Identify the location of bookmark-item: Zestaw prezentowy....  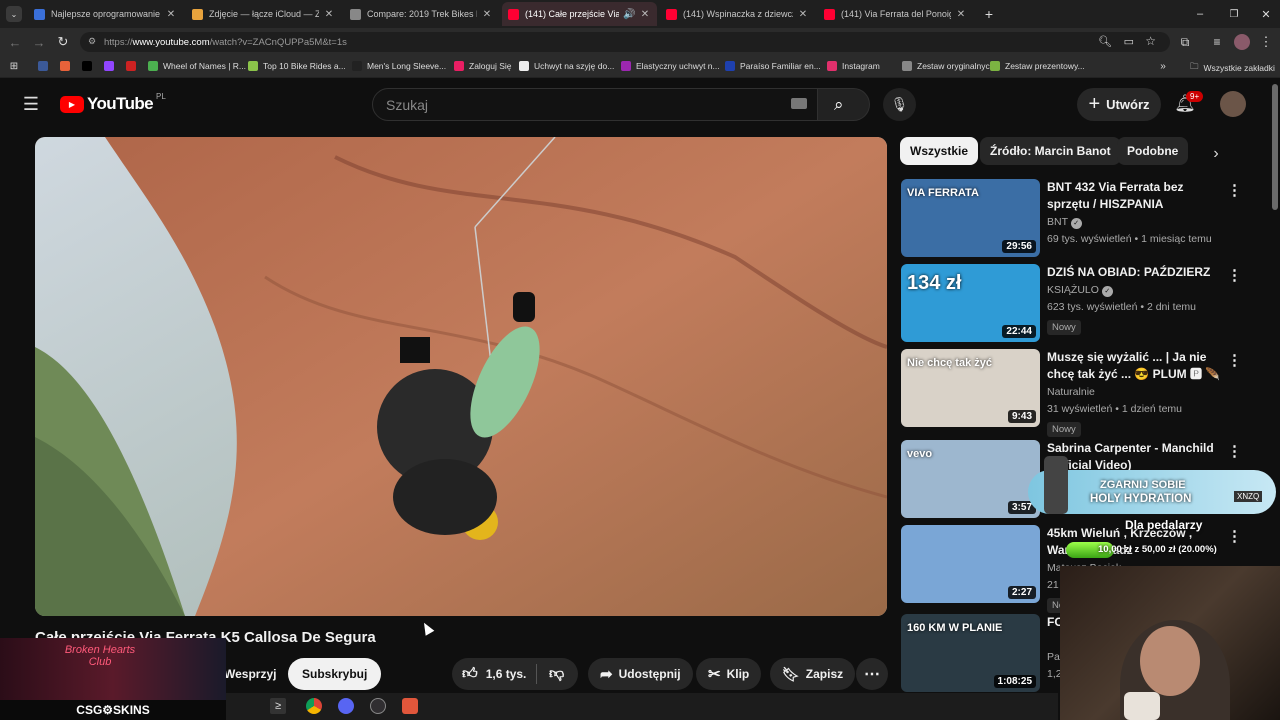
(1037, 66).